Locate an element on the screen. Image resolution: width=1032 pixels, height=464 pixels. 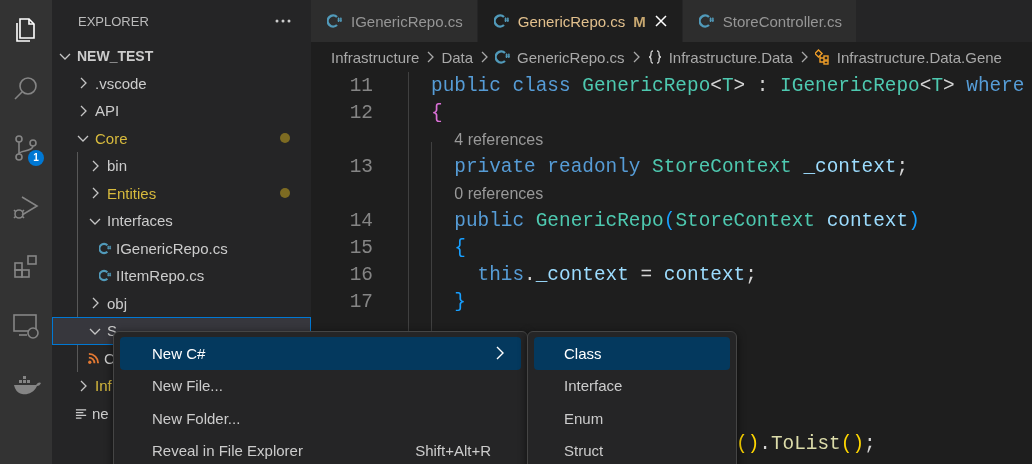
count-badge: 1 is located at coordinates (36, 158).